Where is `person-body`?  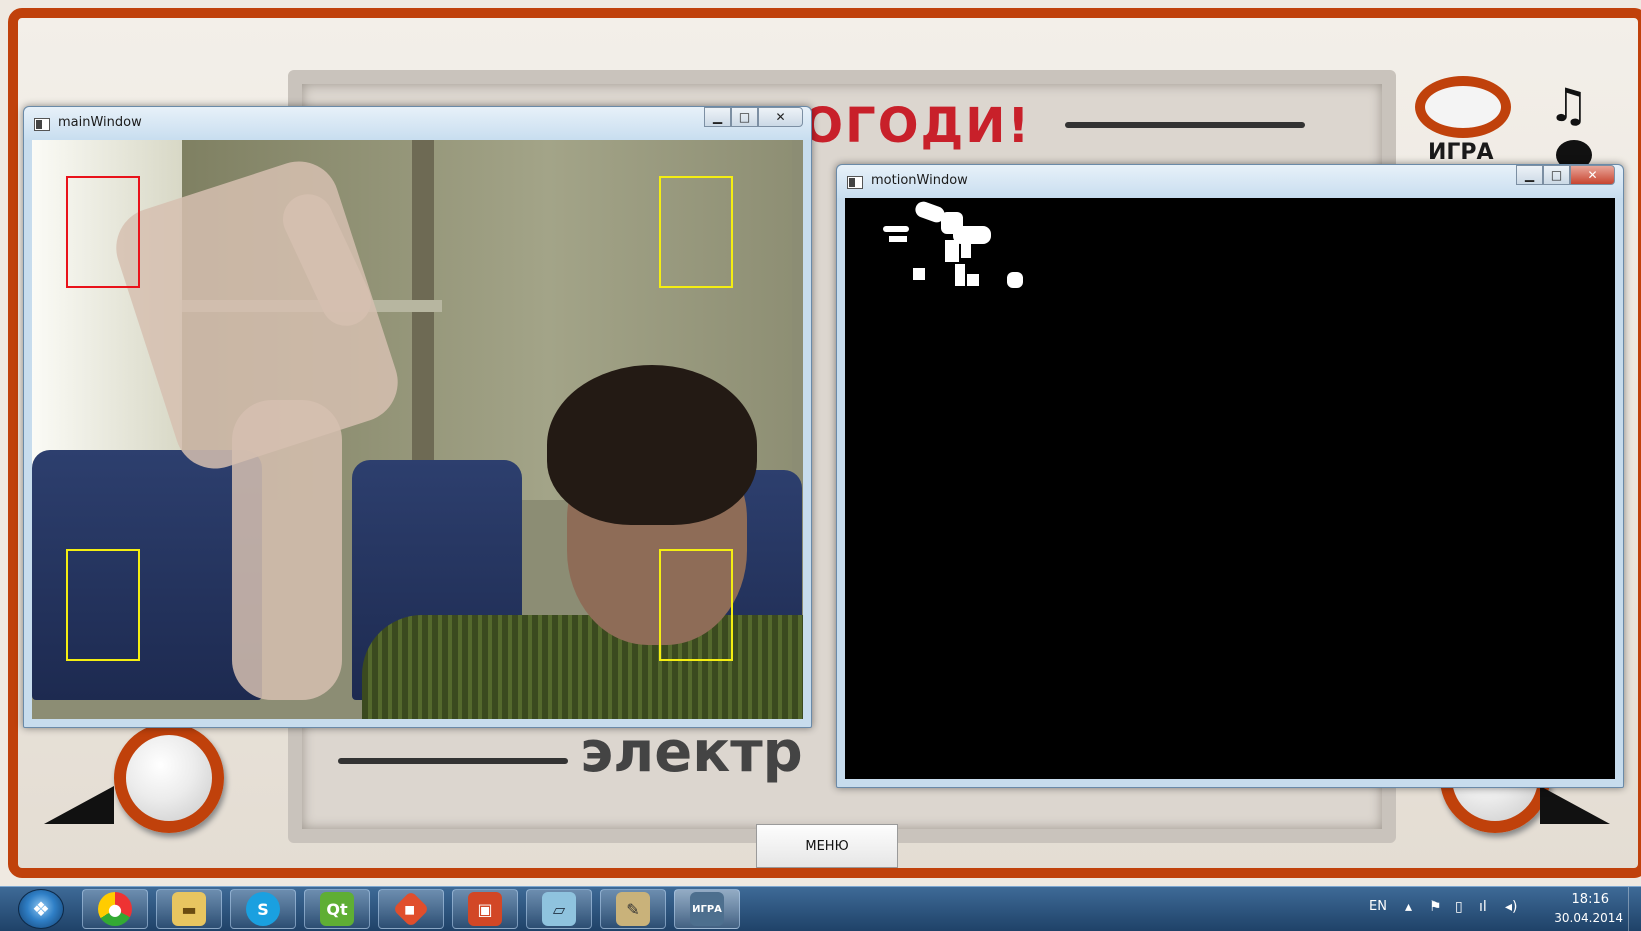 person-body is located at coordinates (582, 667).